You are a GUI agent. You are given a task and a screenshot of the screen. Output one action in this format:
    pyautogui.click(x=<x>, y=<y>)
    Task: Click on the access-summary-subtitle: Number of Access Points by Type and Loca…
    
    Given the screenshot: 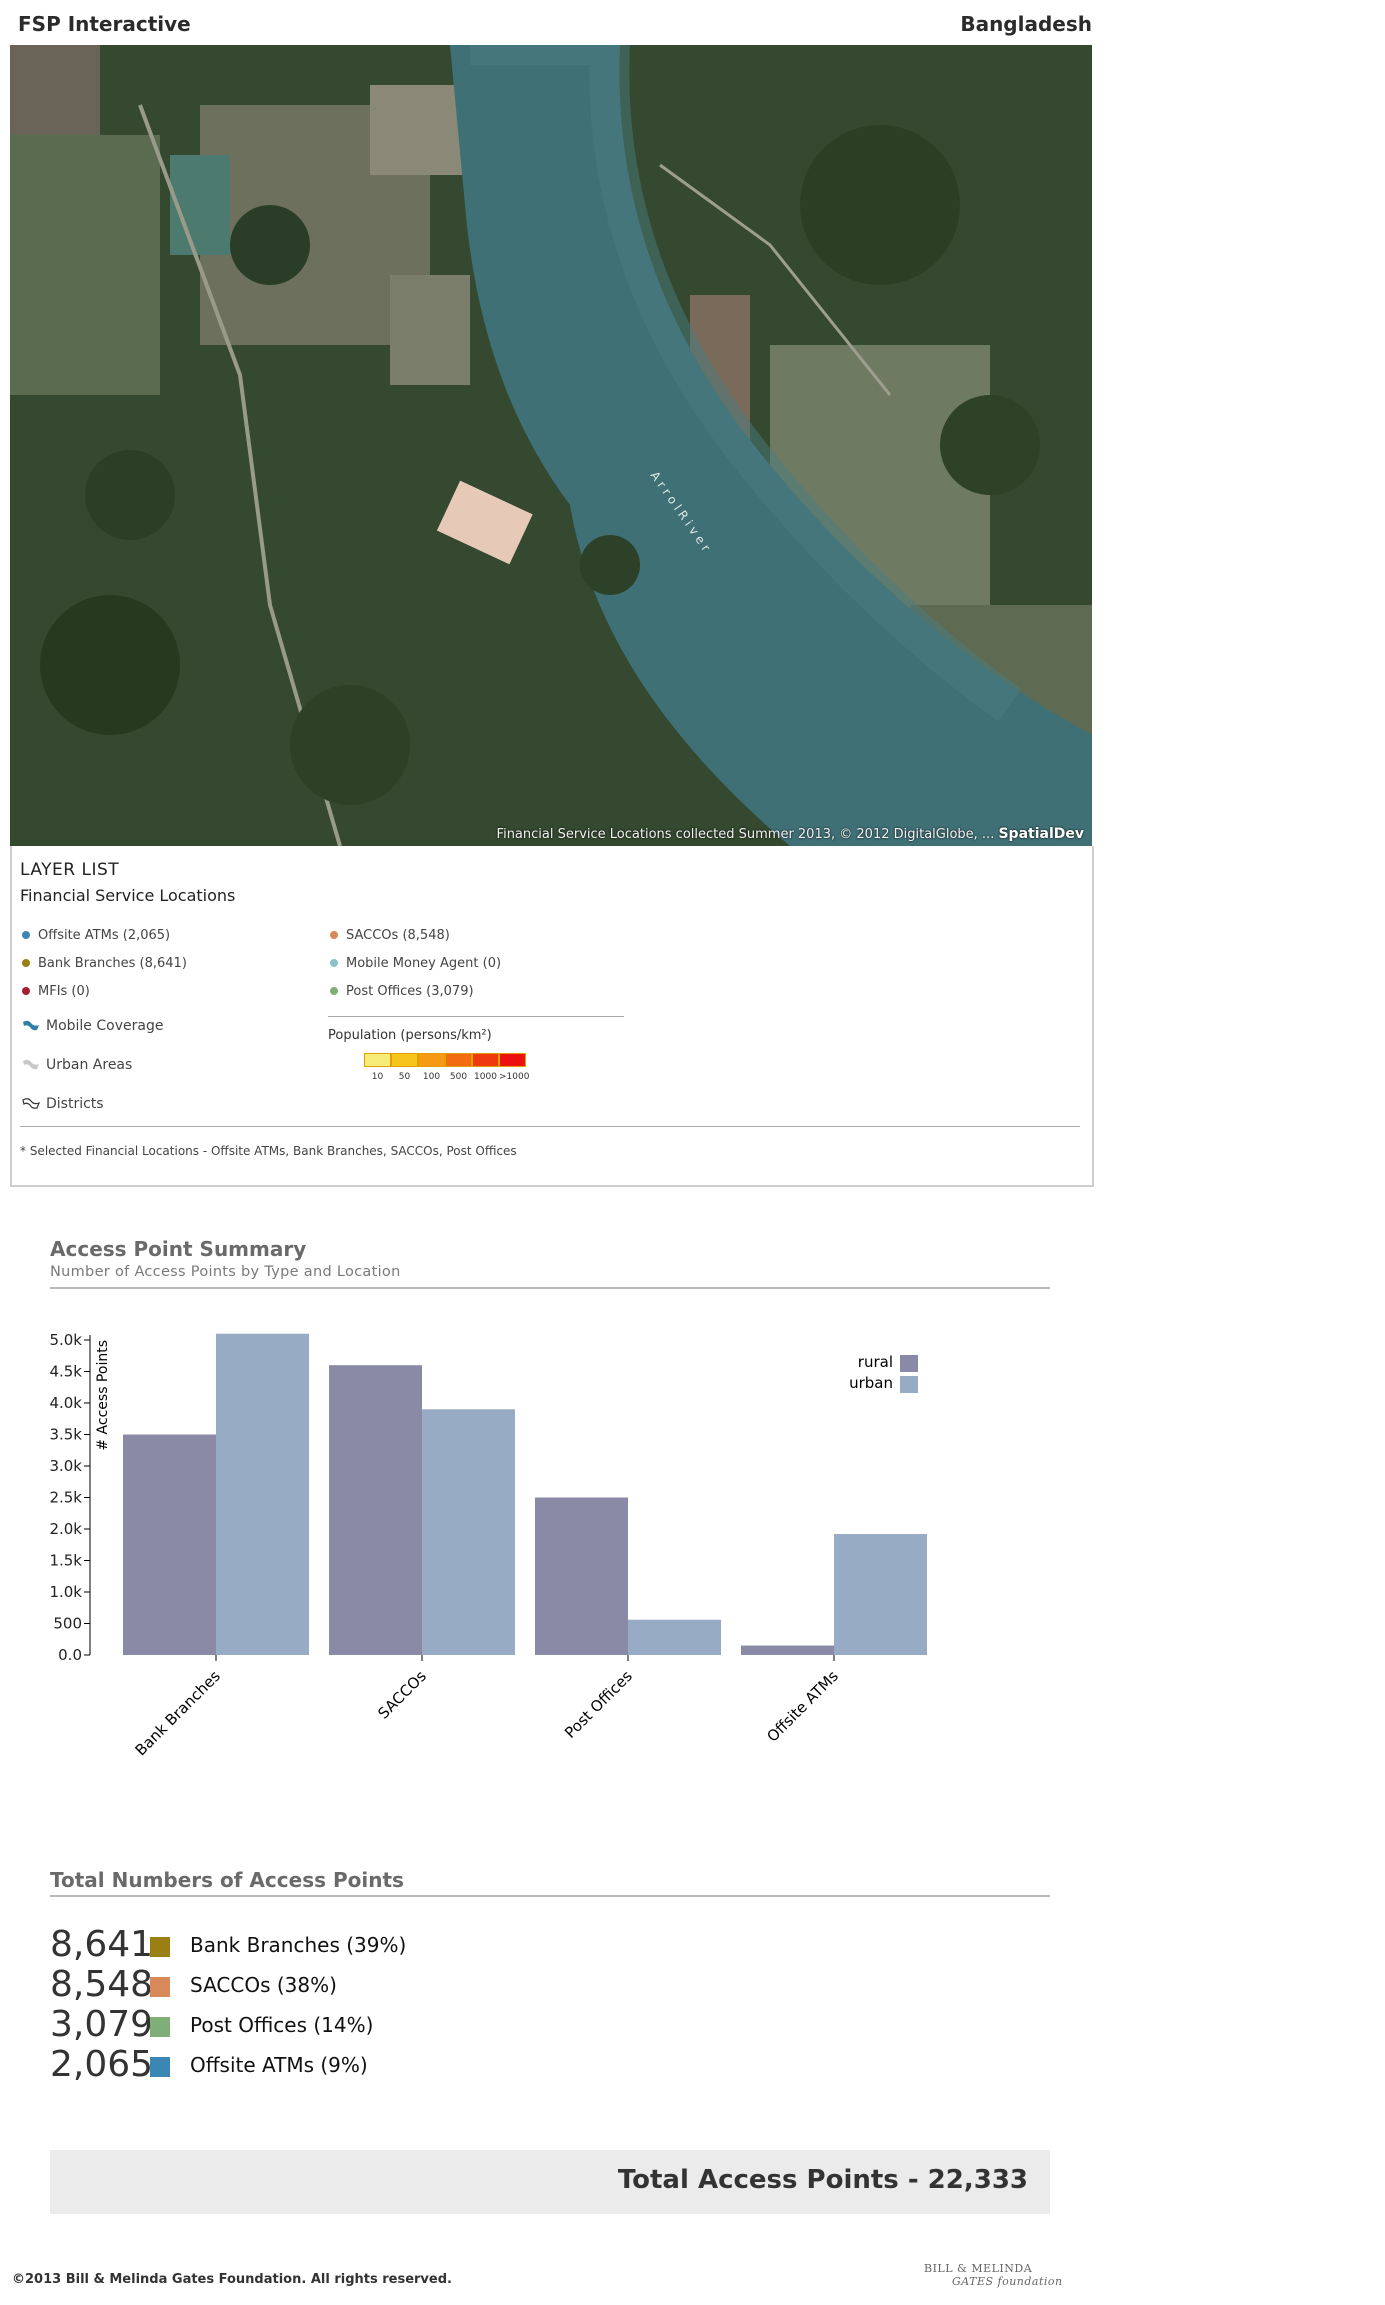 What is the action you would take?
    pyautogui.click(x=225, y=1272)
    